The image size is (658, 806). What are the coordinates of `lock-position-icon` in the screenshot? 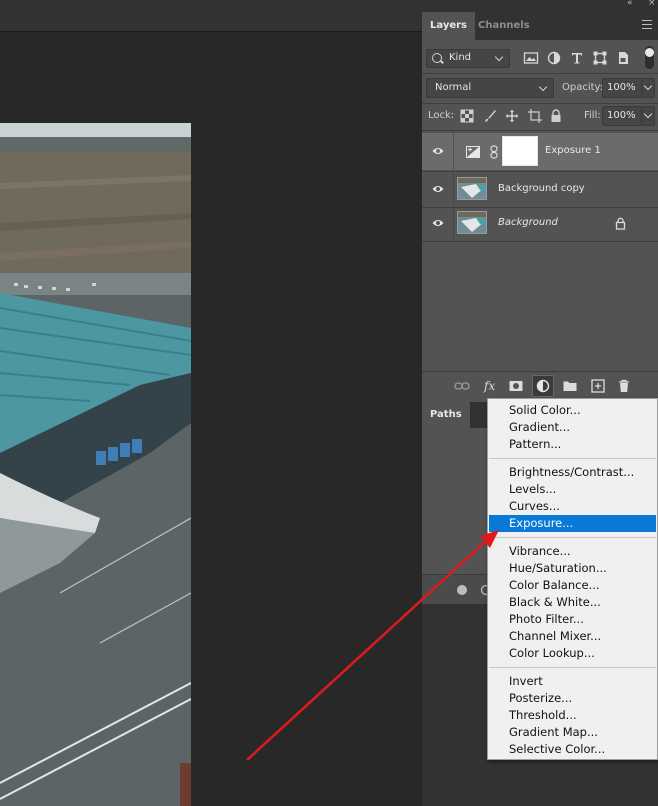 It's located at (512, 116).